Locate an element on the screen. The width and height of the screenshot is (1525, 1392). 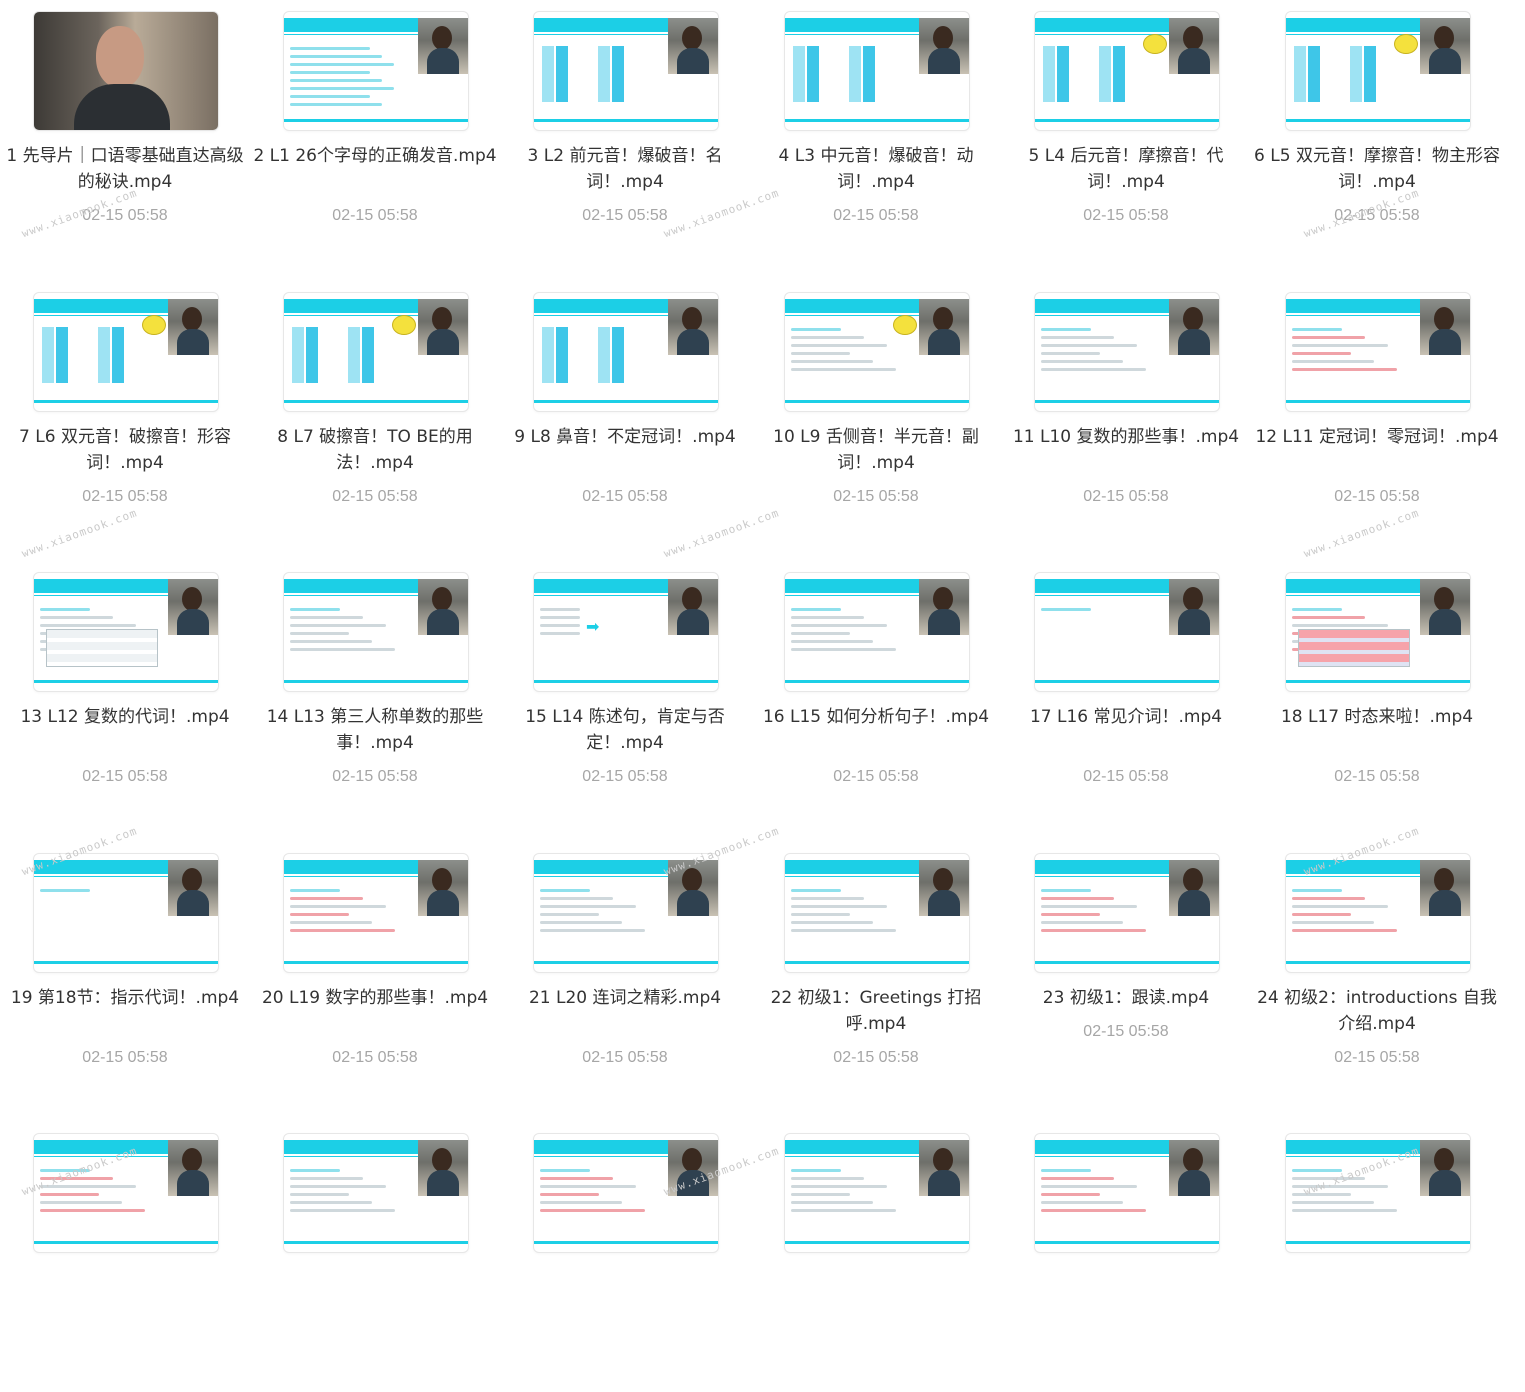
file-item: 14 L13 第三人称单数的那些事！.mp4 02-15 05:58 is located at coordinates (375, 696).